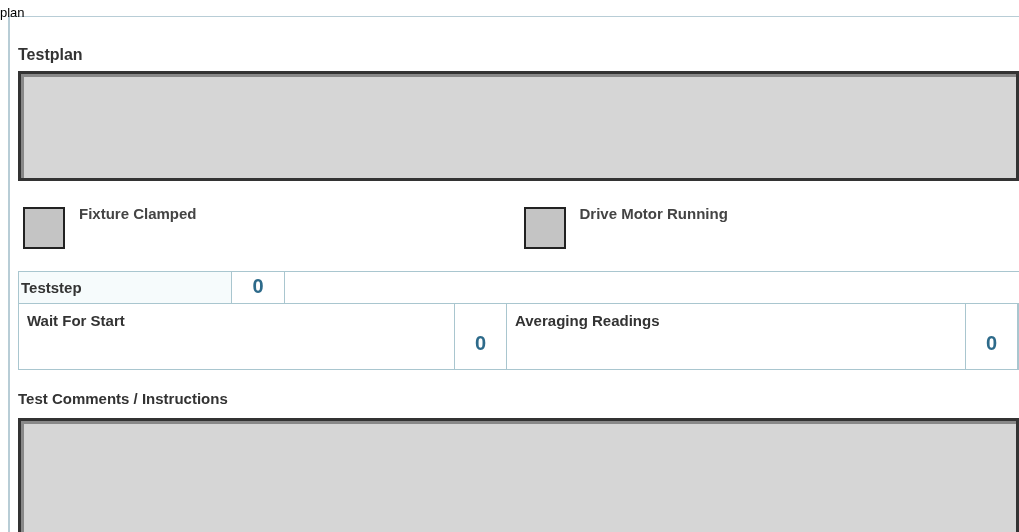 This screenshot has height=532, width=1019. What do you see at coordinates (76, 321) in the screenshot?
I see `table-cell-text: Wait For Start` at bounding box center [76, 321].